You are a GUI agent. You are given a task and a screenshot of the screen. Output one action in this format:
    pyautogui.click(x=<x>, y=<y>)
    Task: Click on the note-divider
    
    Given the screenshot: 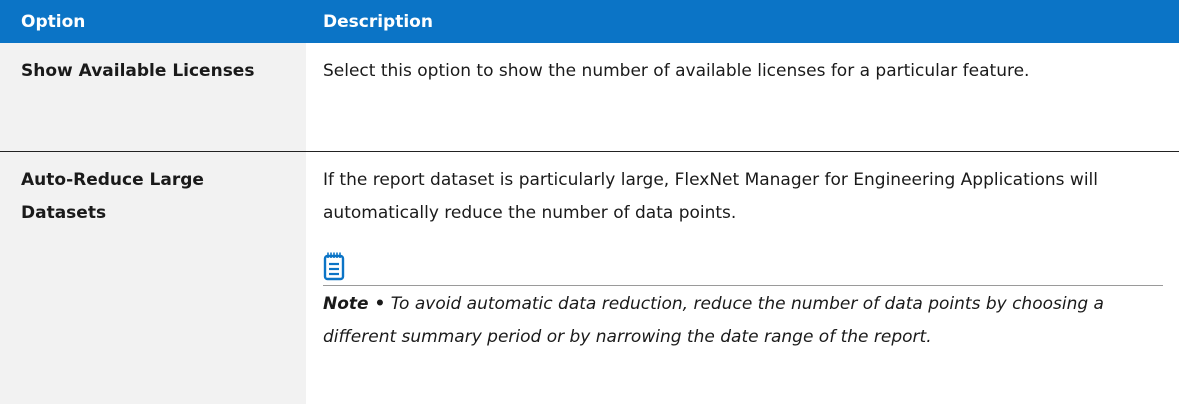 What is the action you would take?
    pyautogui.click(x=743, y=285)
    